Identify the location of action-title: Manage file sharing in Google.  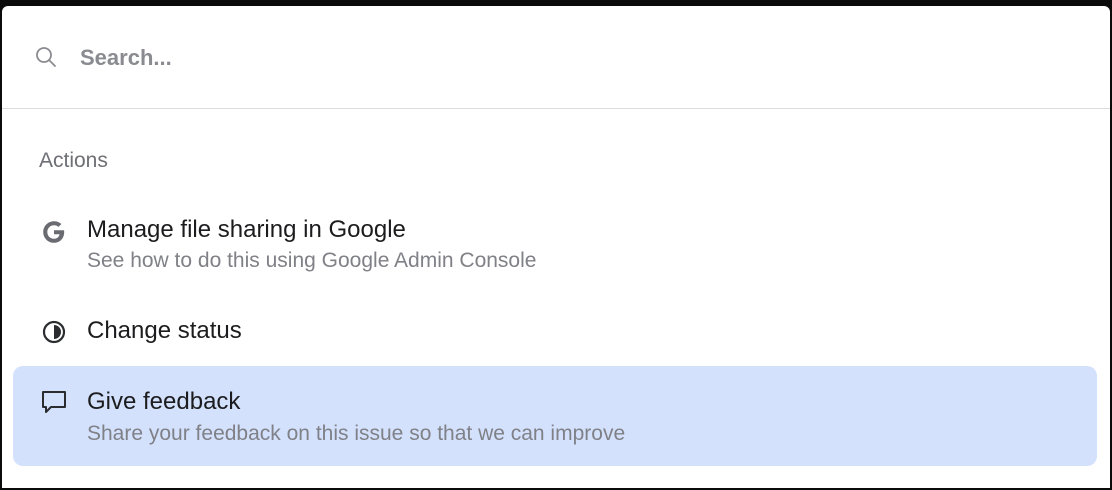
(246, 229).